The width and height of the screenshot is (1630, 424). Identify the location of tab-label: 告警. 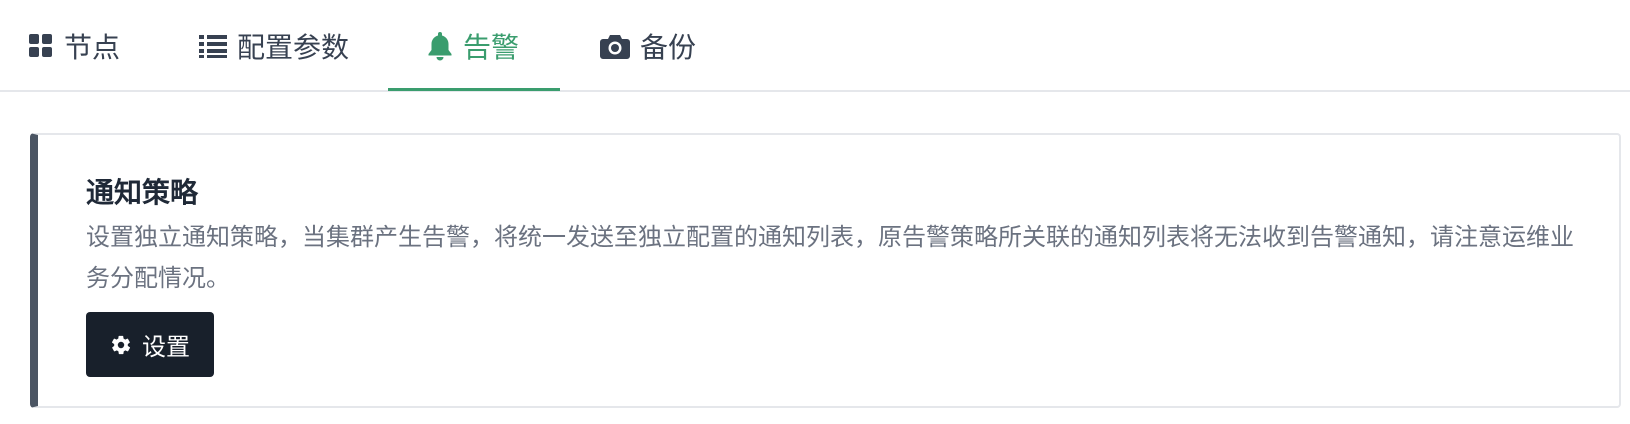
(491, 47).